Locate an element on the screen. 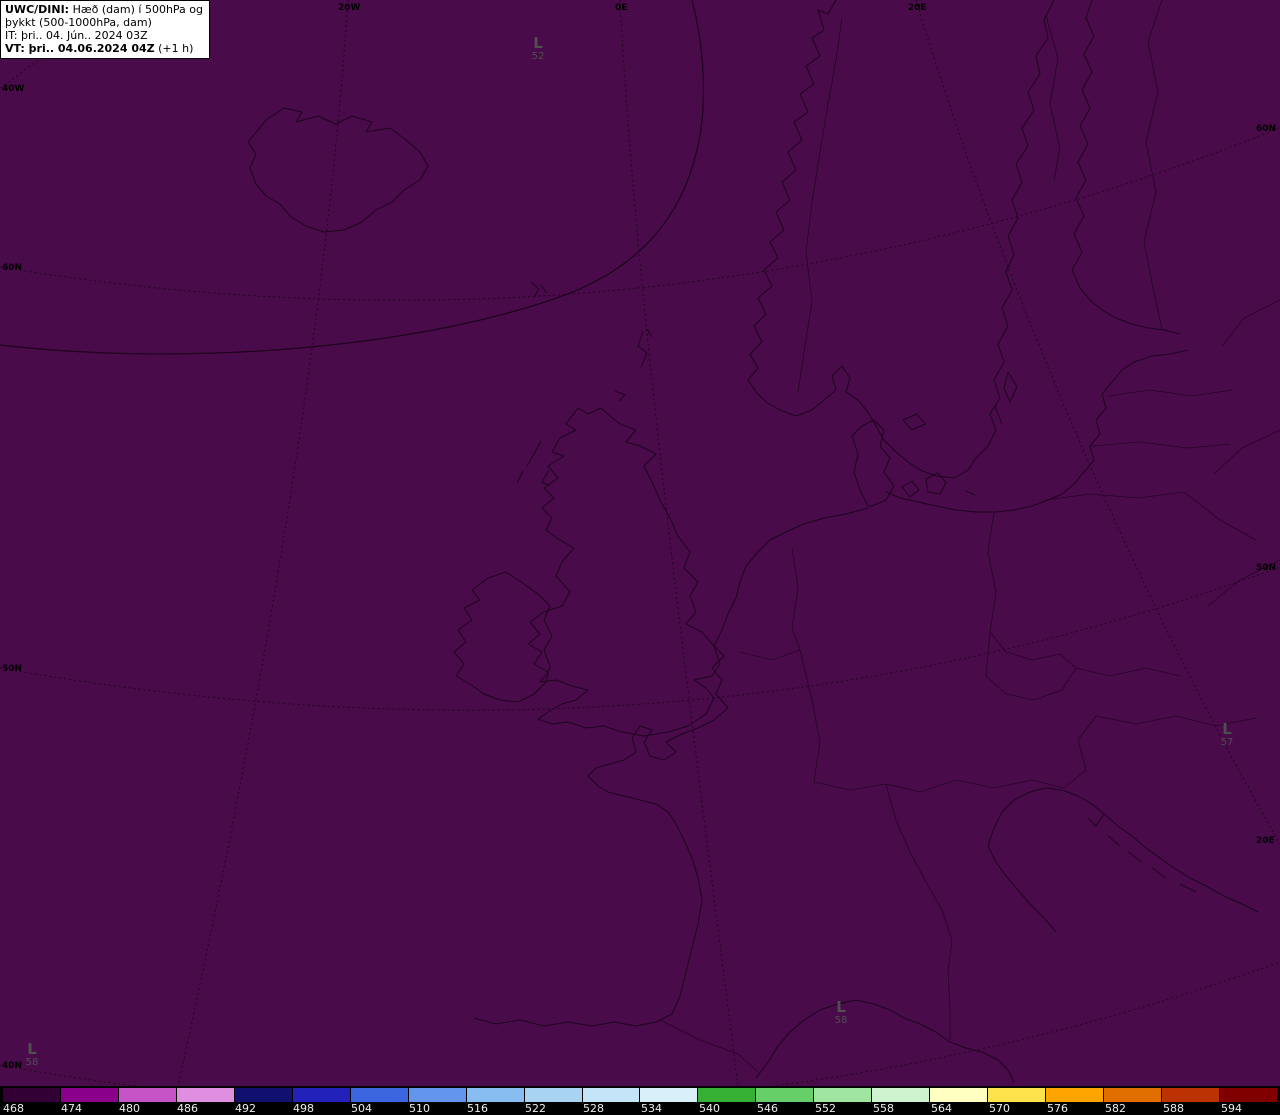  parallel-50n is located at coordinates (640, 638).